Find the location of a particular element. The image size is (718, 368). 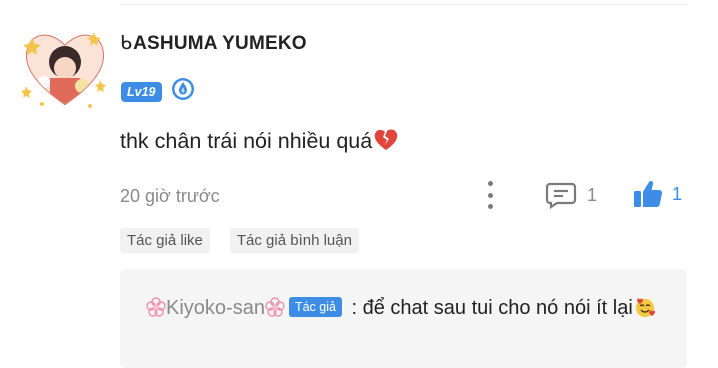

reply-body: để chat sau tui cho nó nói ít lại is located at coordinates (497, 308).